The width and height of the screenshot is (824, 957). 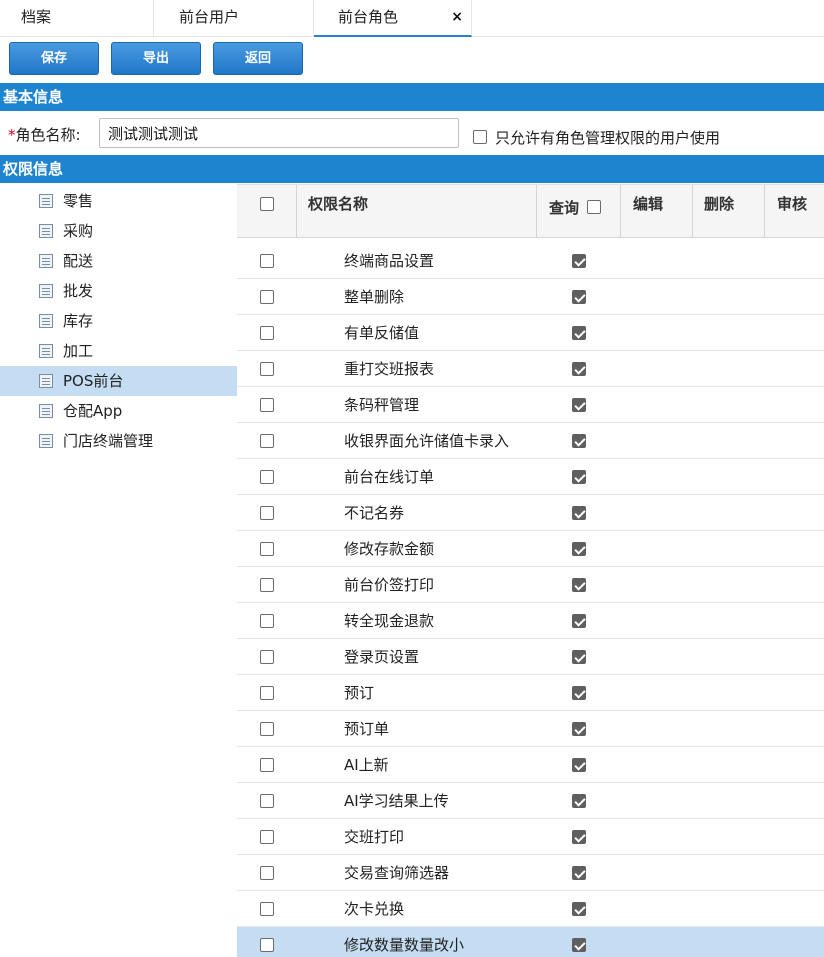 I want to click on table-row: AI上新, so click(x=530, y=765).